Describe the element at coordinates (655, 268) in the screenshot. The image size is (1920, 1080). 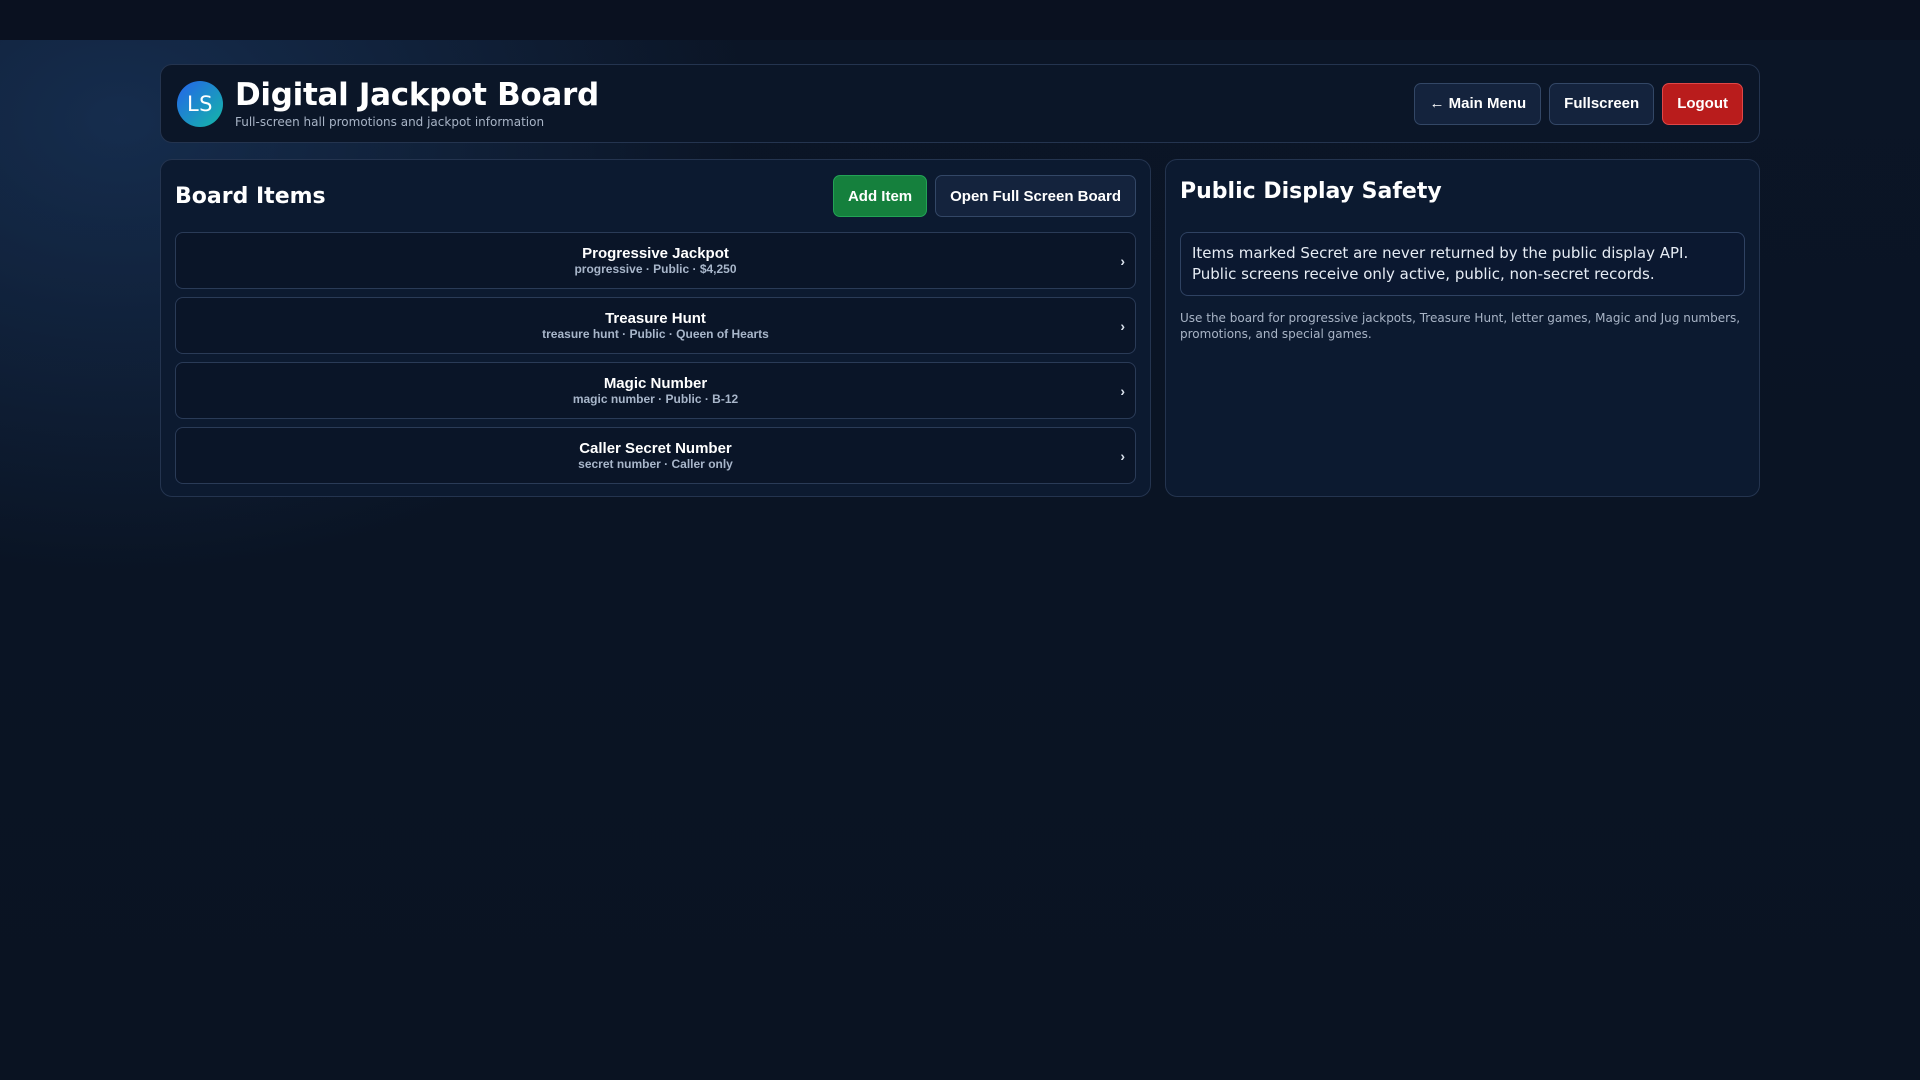
I see `list-item-meta: progressive · Public · $4,250` at that location.